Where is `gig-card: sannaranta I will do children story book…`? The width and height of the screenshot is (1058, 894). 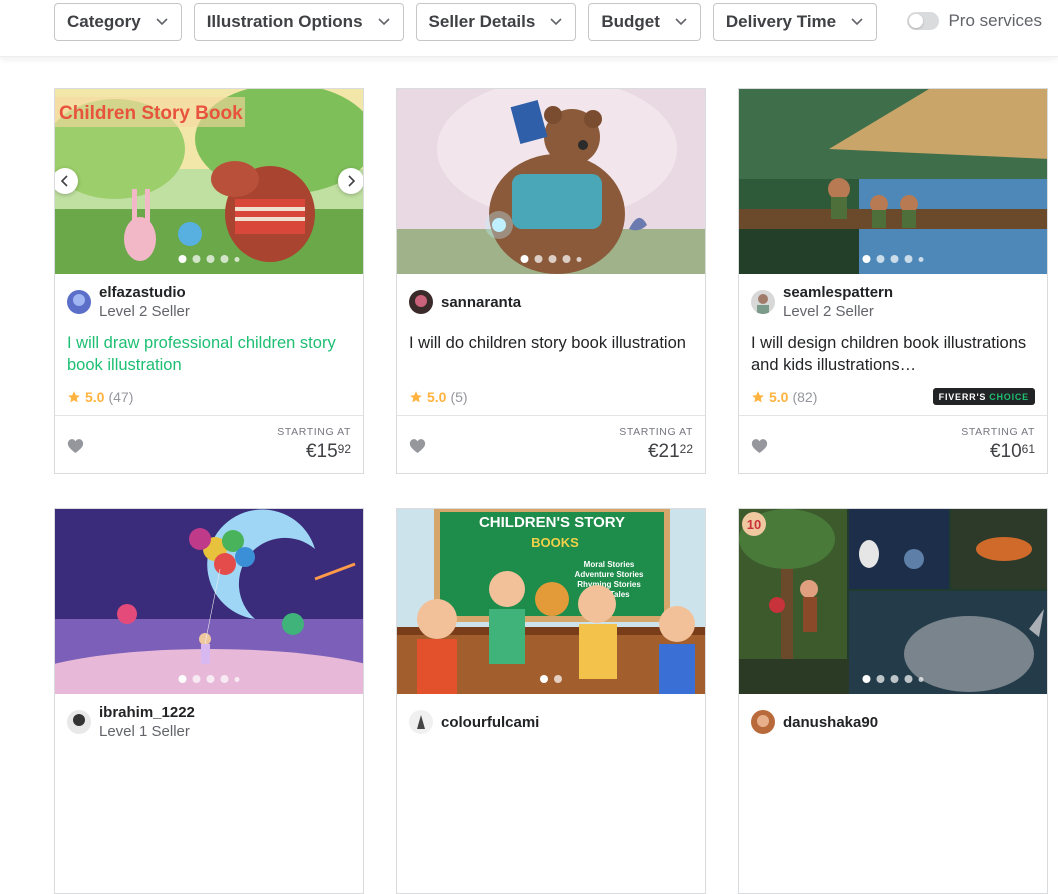
gig-card: sannaranta I will do children story book… is located at coordinates (551, 281).